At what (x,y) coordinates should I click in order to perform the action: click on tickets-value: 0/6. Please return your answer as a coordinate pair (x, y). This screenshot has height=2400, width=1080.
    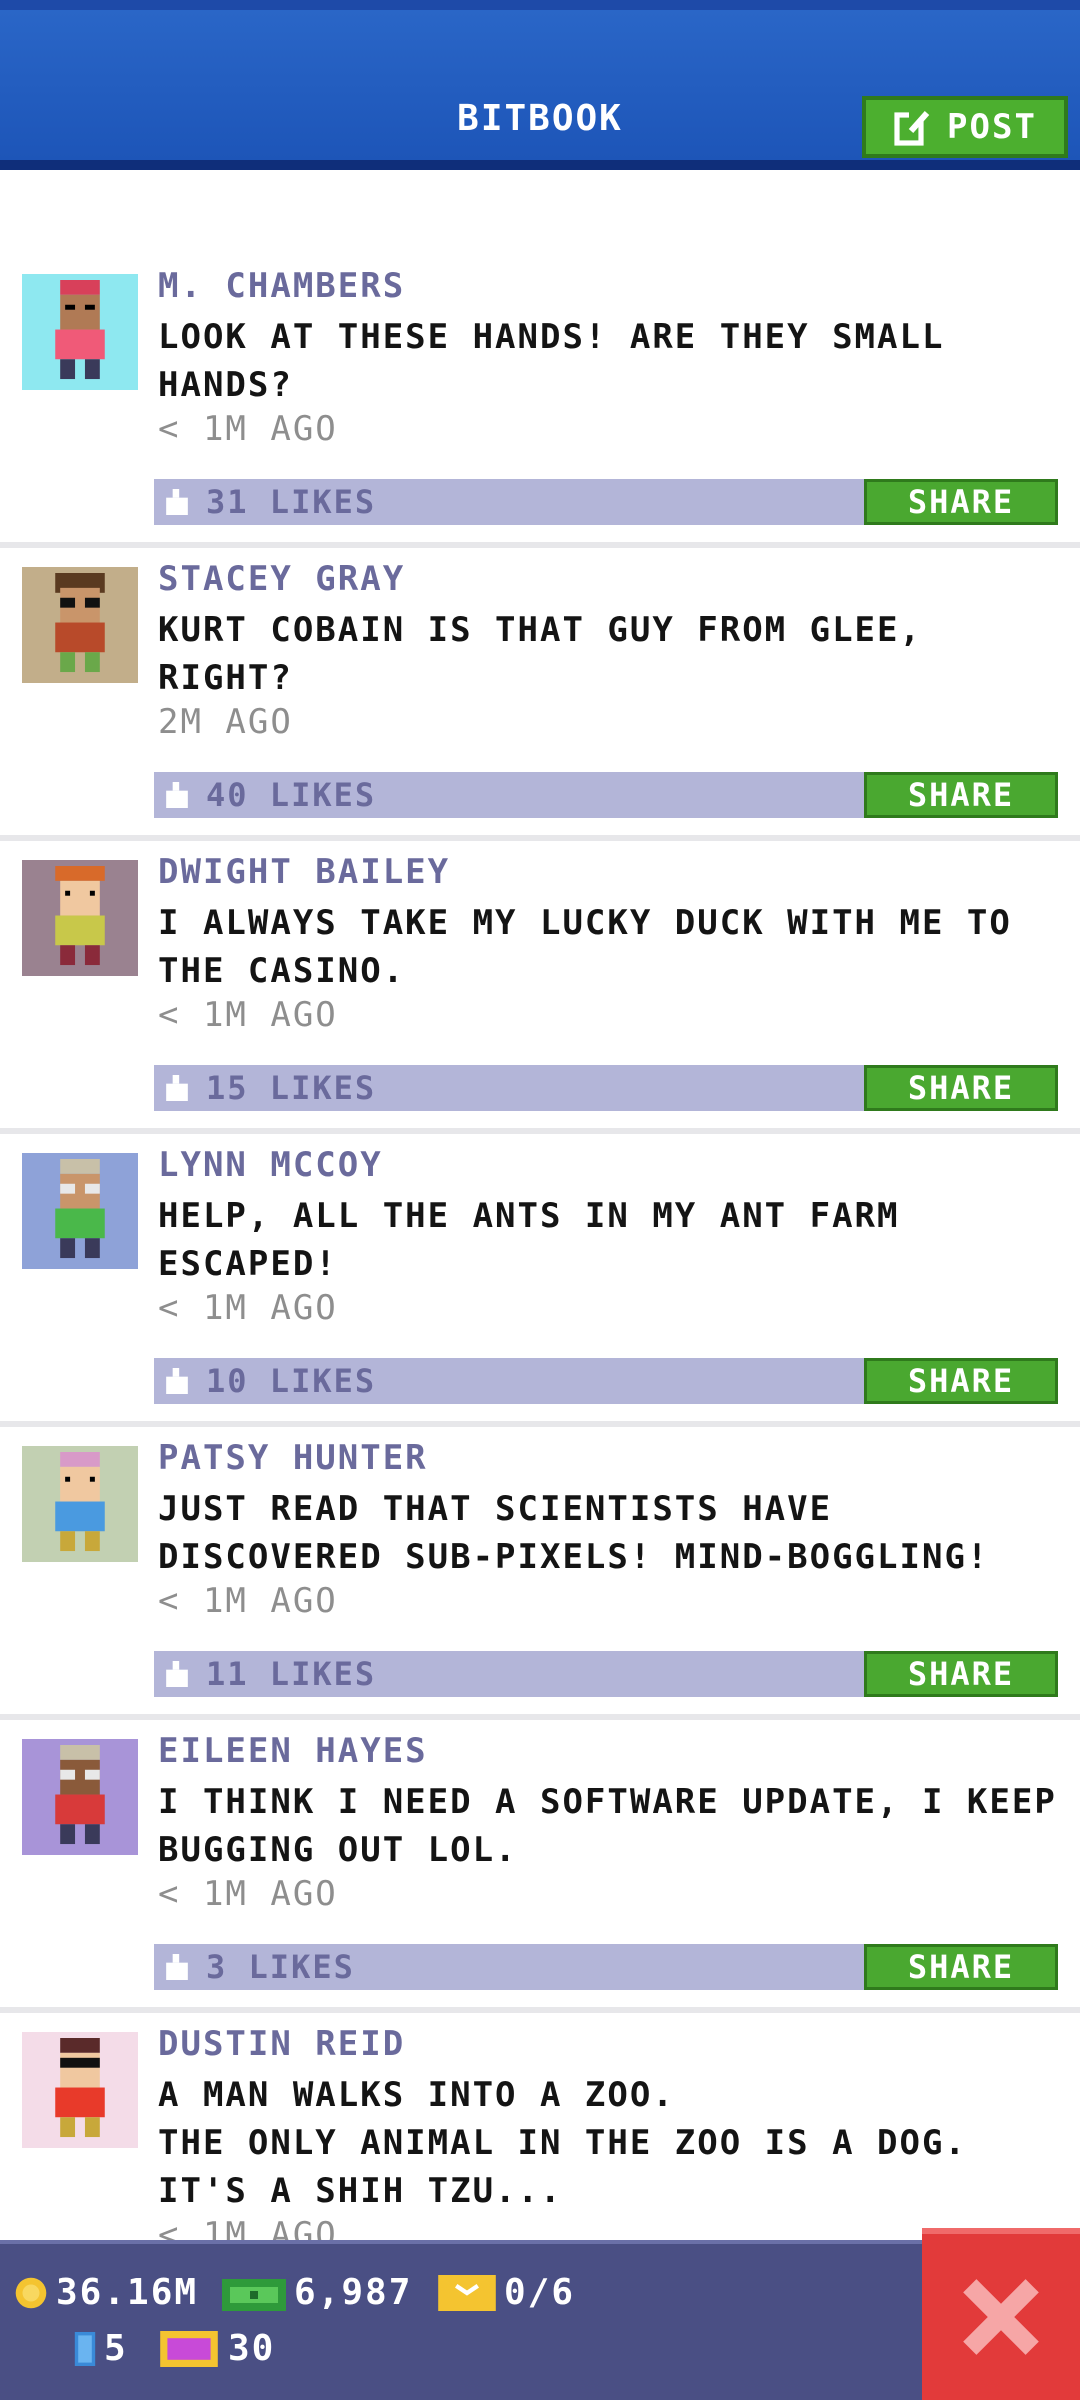
    Looking at the image, I should click on (540, 2292).